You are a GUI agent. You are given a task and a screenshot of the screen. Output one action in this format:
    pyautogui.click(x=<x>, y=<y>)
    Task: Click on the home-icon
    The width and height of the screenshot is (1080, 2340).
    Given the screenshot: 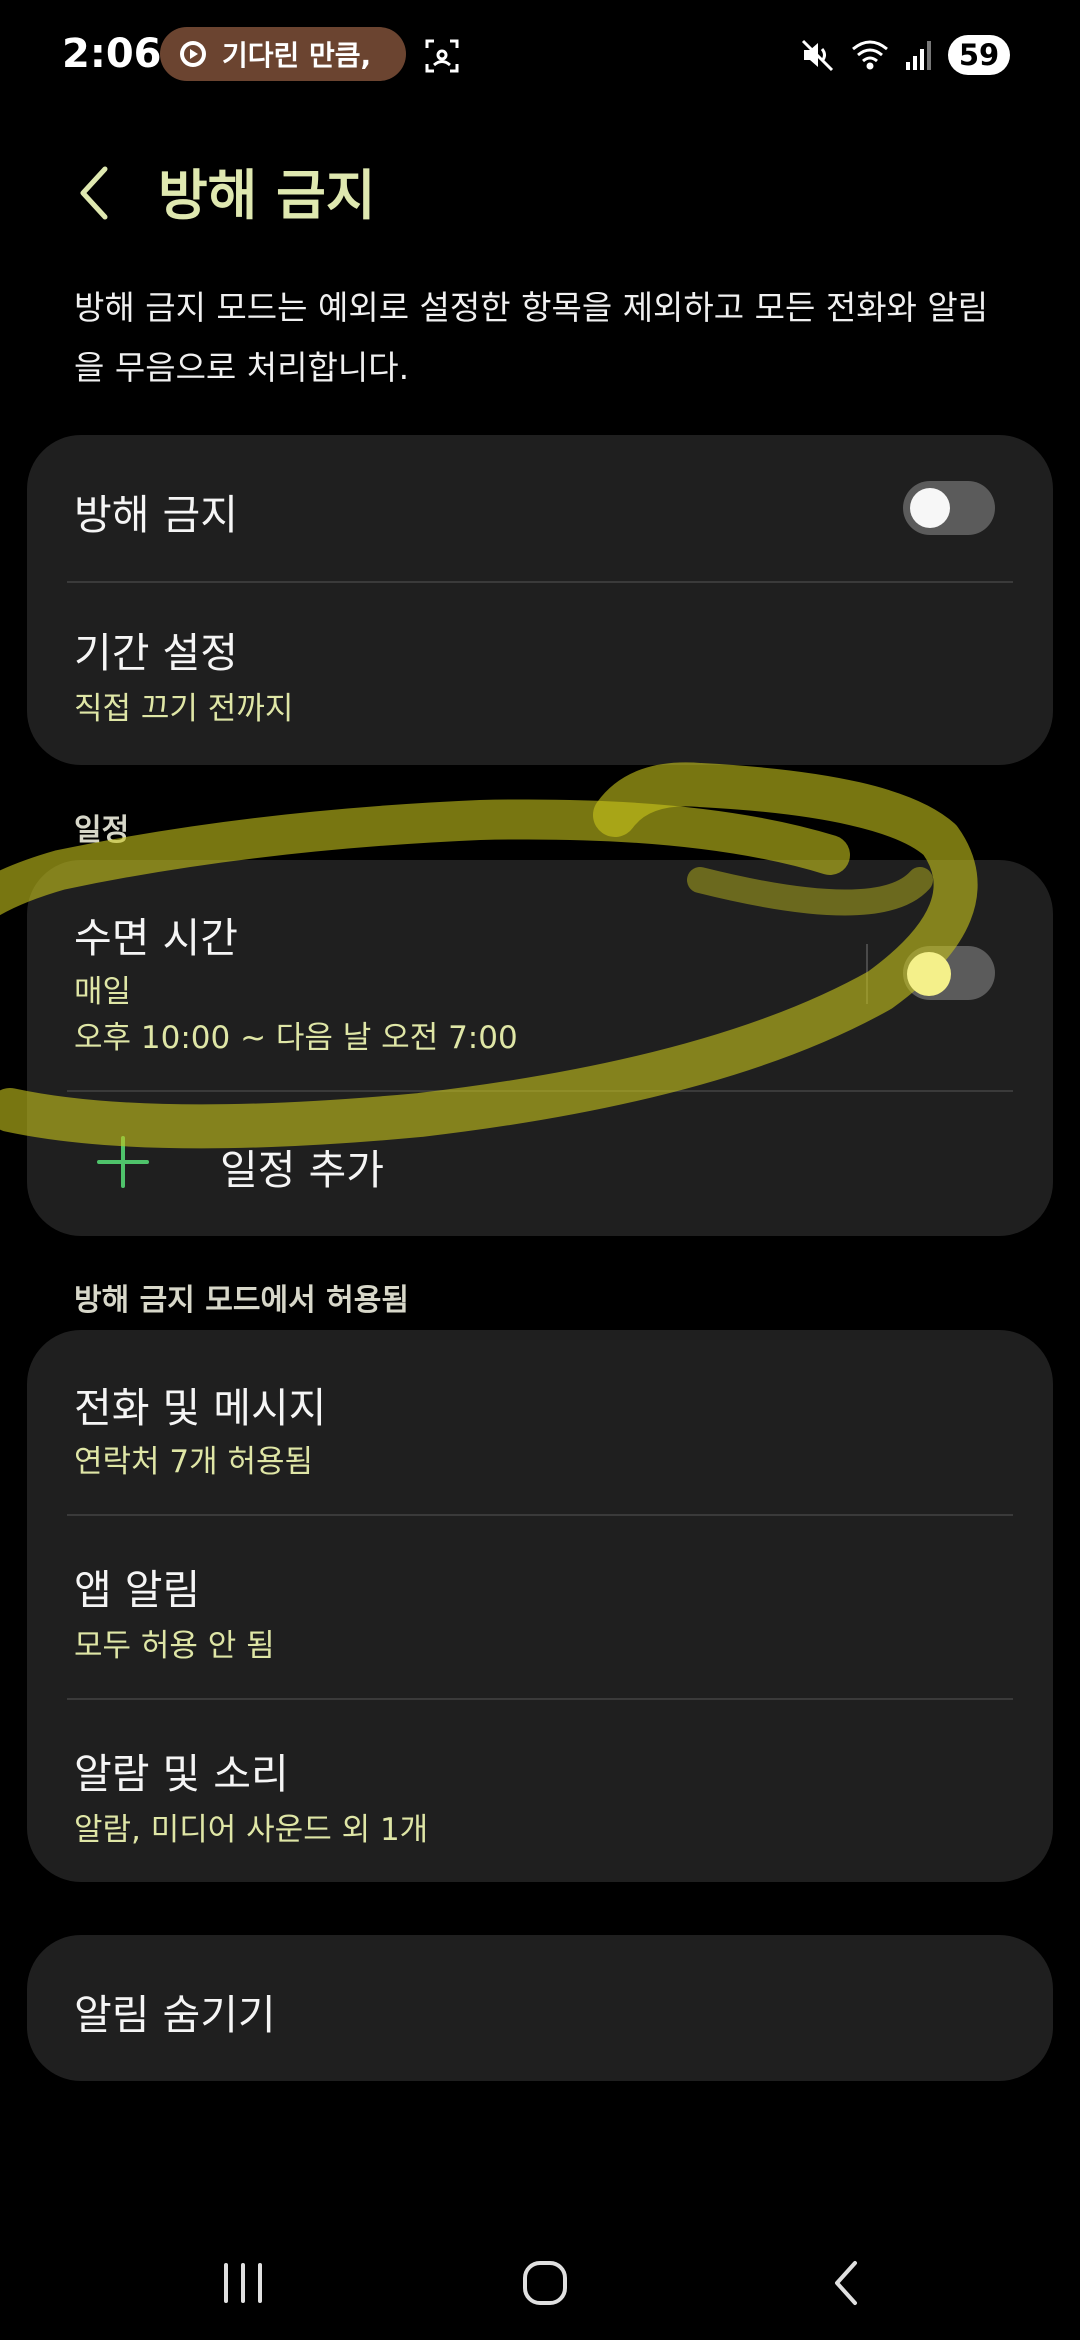 What is the action you would take?
    pyautogui.click(x=545, y=2285)
    